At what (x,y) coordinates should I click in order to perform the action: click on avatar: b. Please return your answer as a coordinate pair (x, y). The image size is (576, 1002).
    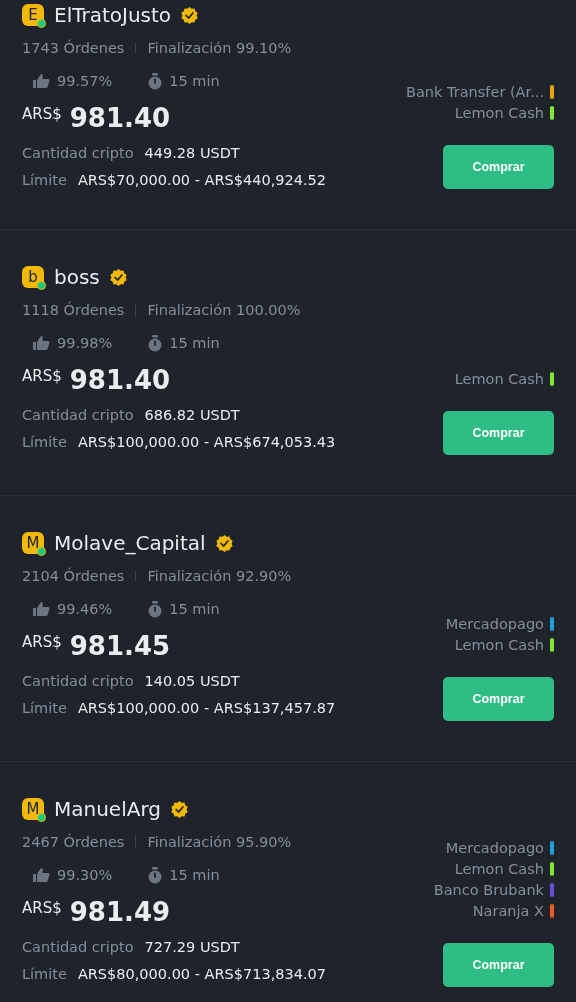
    Looking at the image, I should click on (33, 277).